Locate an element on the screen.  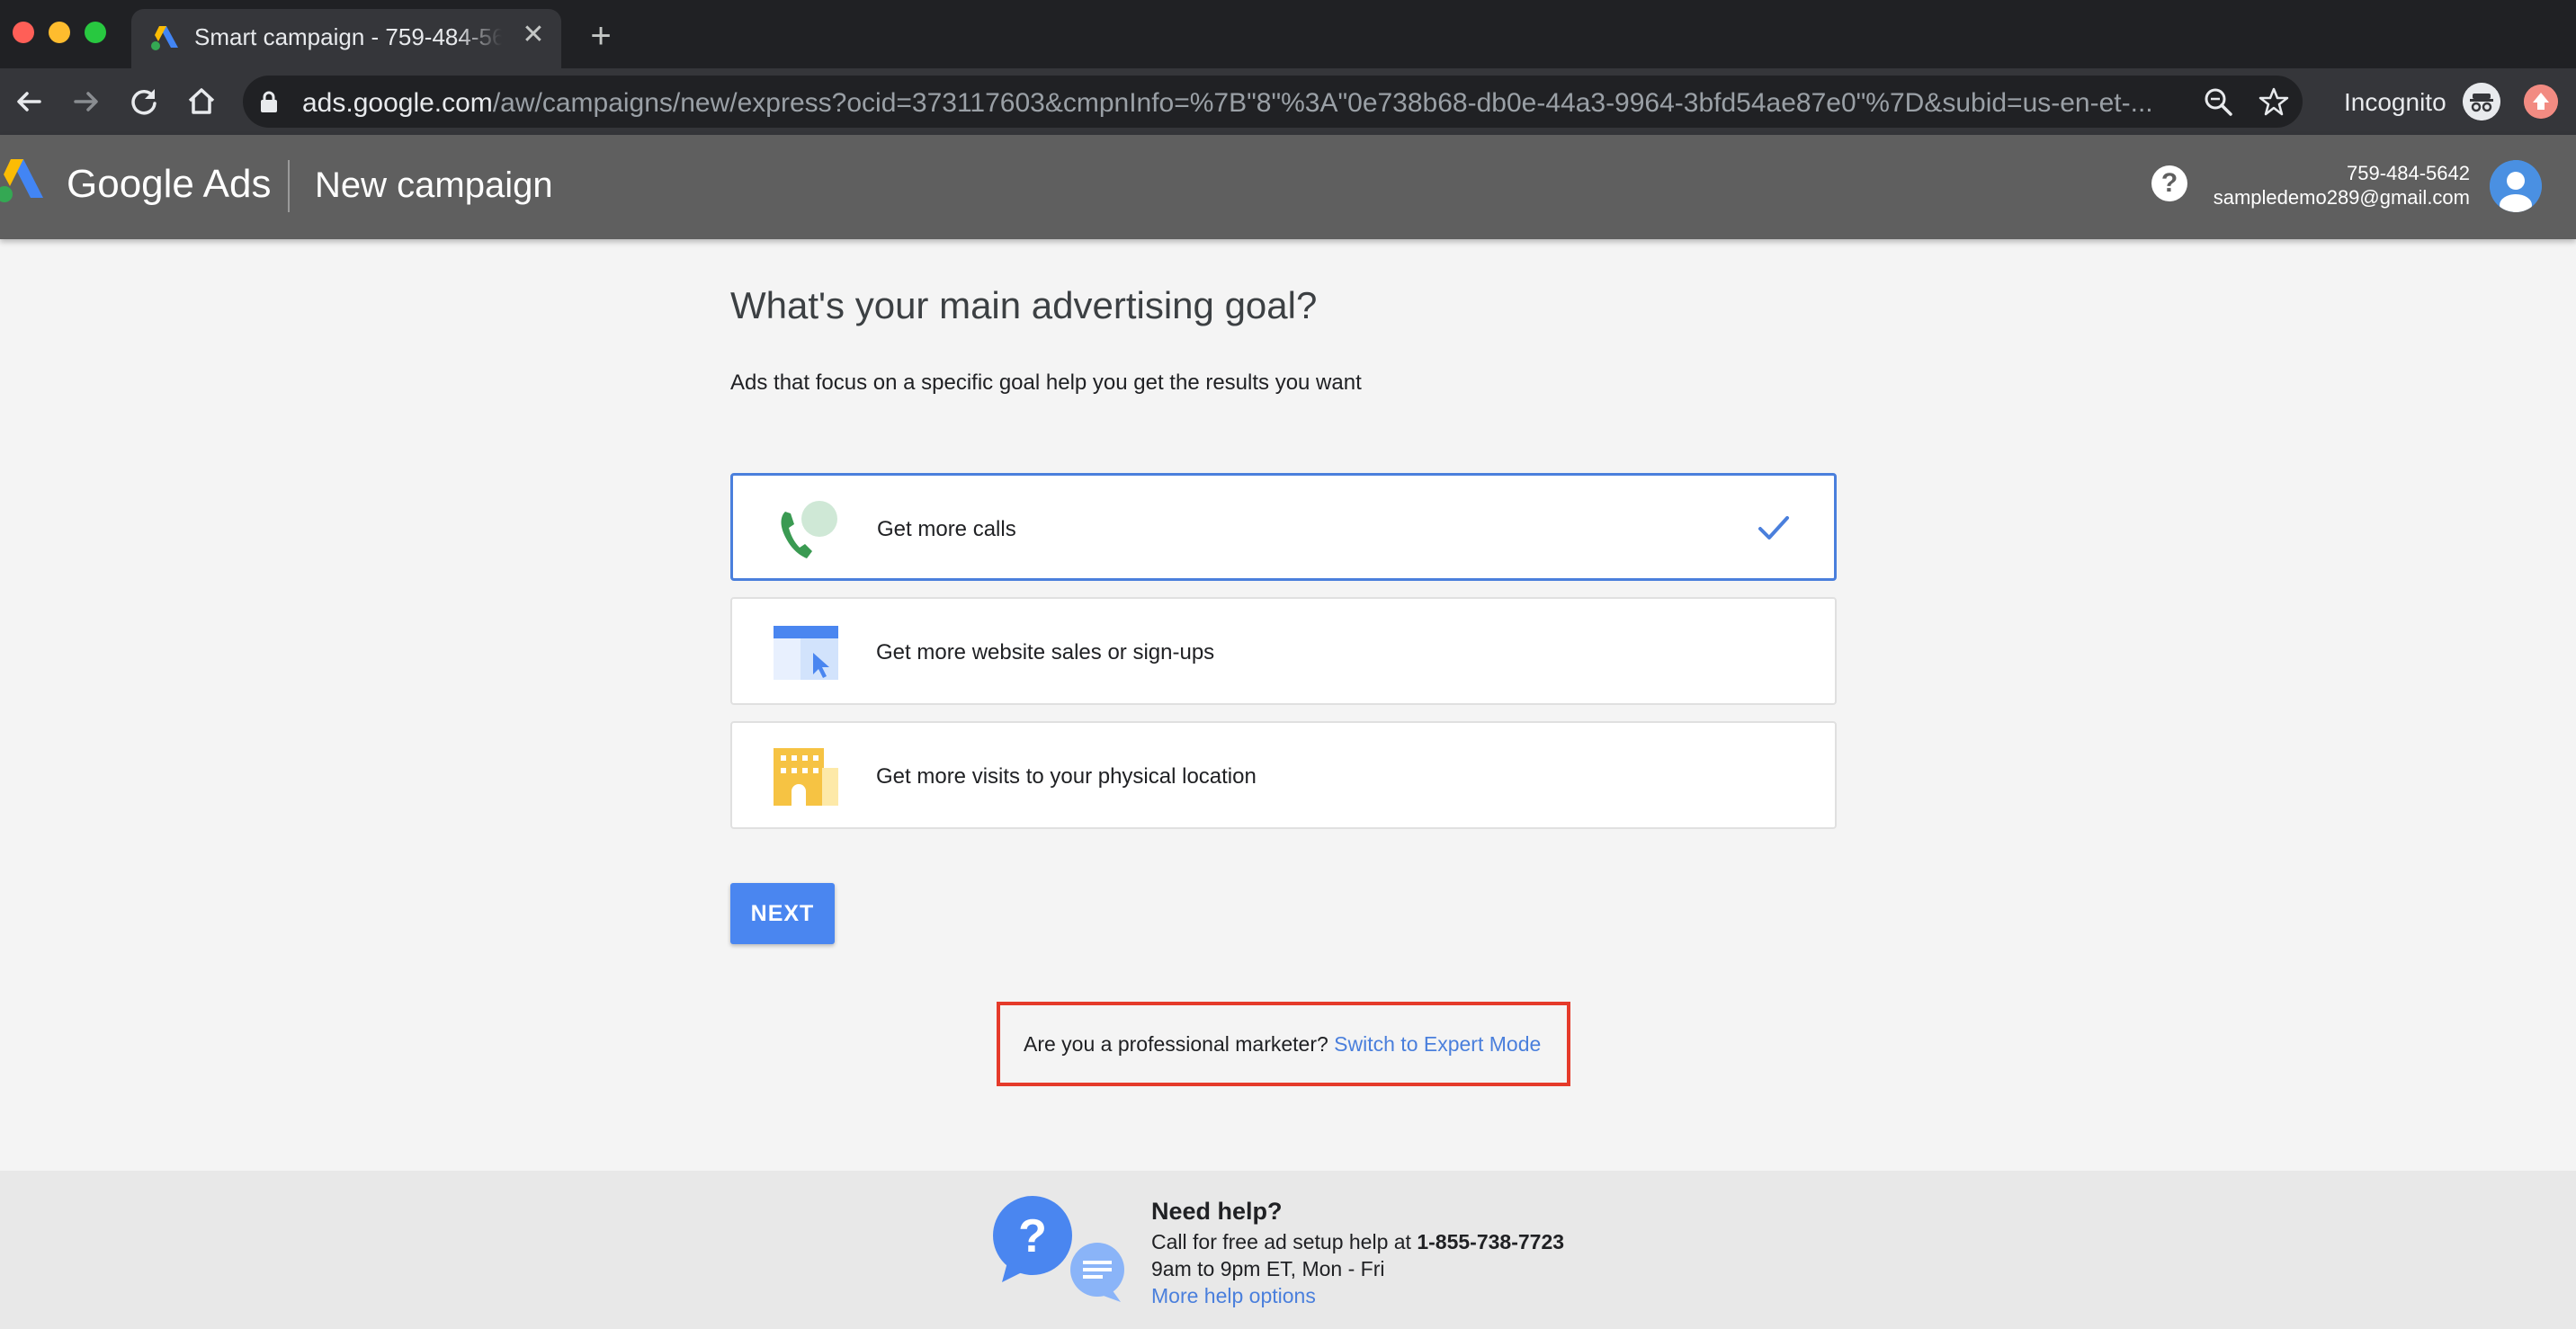
help-hours: 9am to 9pm ET, Mon - Fri is located at coordinates (1268, 1268).